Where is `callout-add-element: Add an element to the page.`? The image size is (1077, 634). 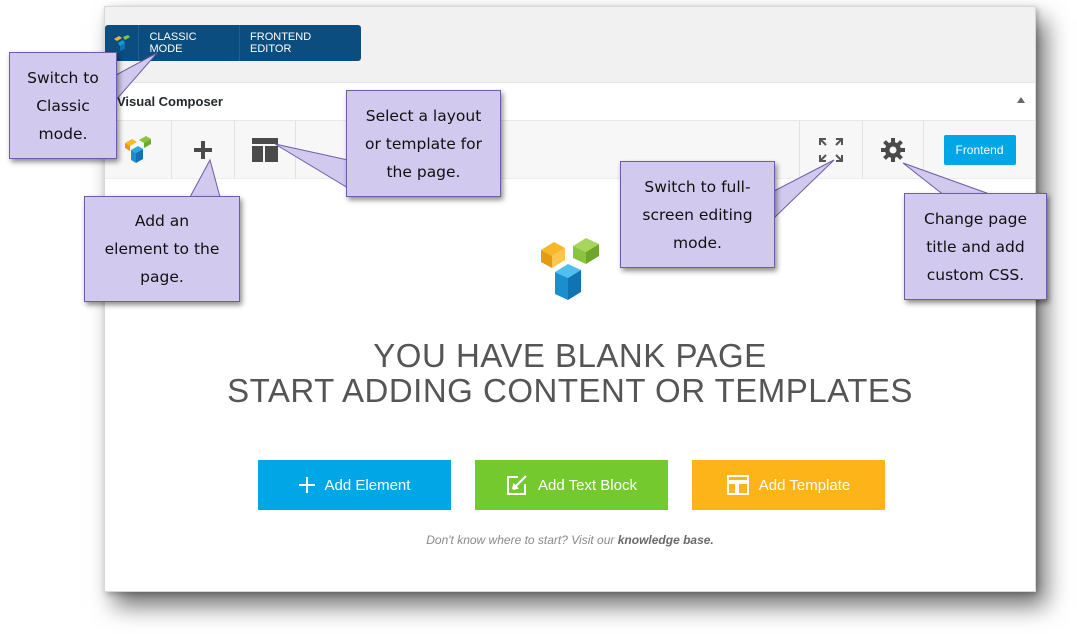
callout-add-element: Add an element to the page. is located at coordinates (162, 249).